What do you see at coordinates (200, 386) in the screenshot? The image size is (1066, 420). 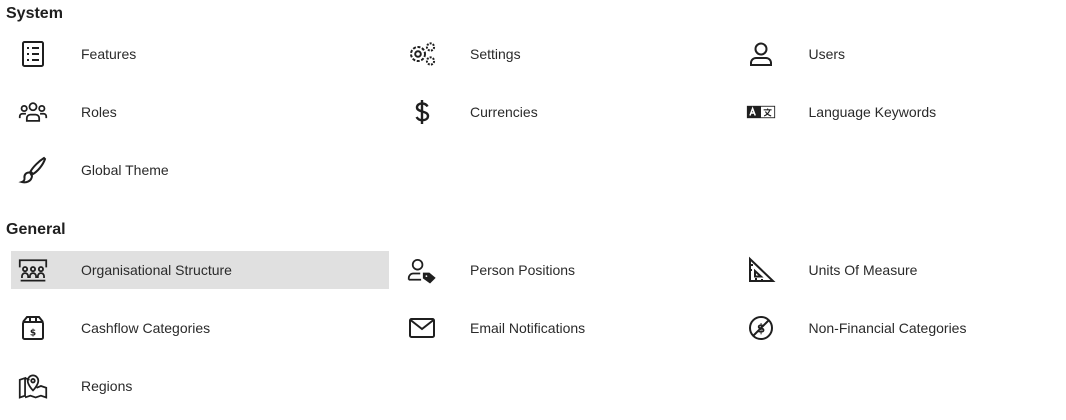 I see `menu-item-regions: Regions` at bounding box center [200, 386].